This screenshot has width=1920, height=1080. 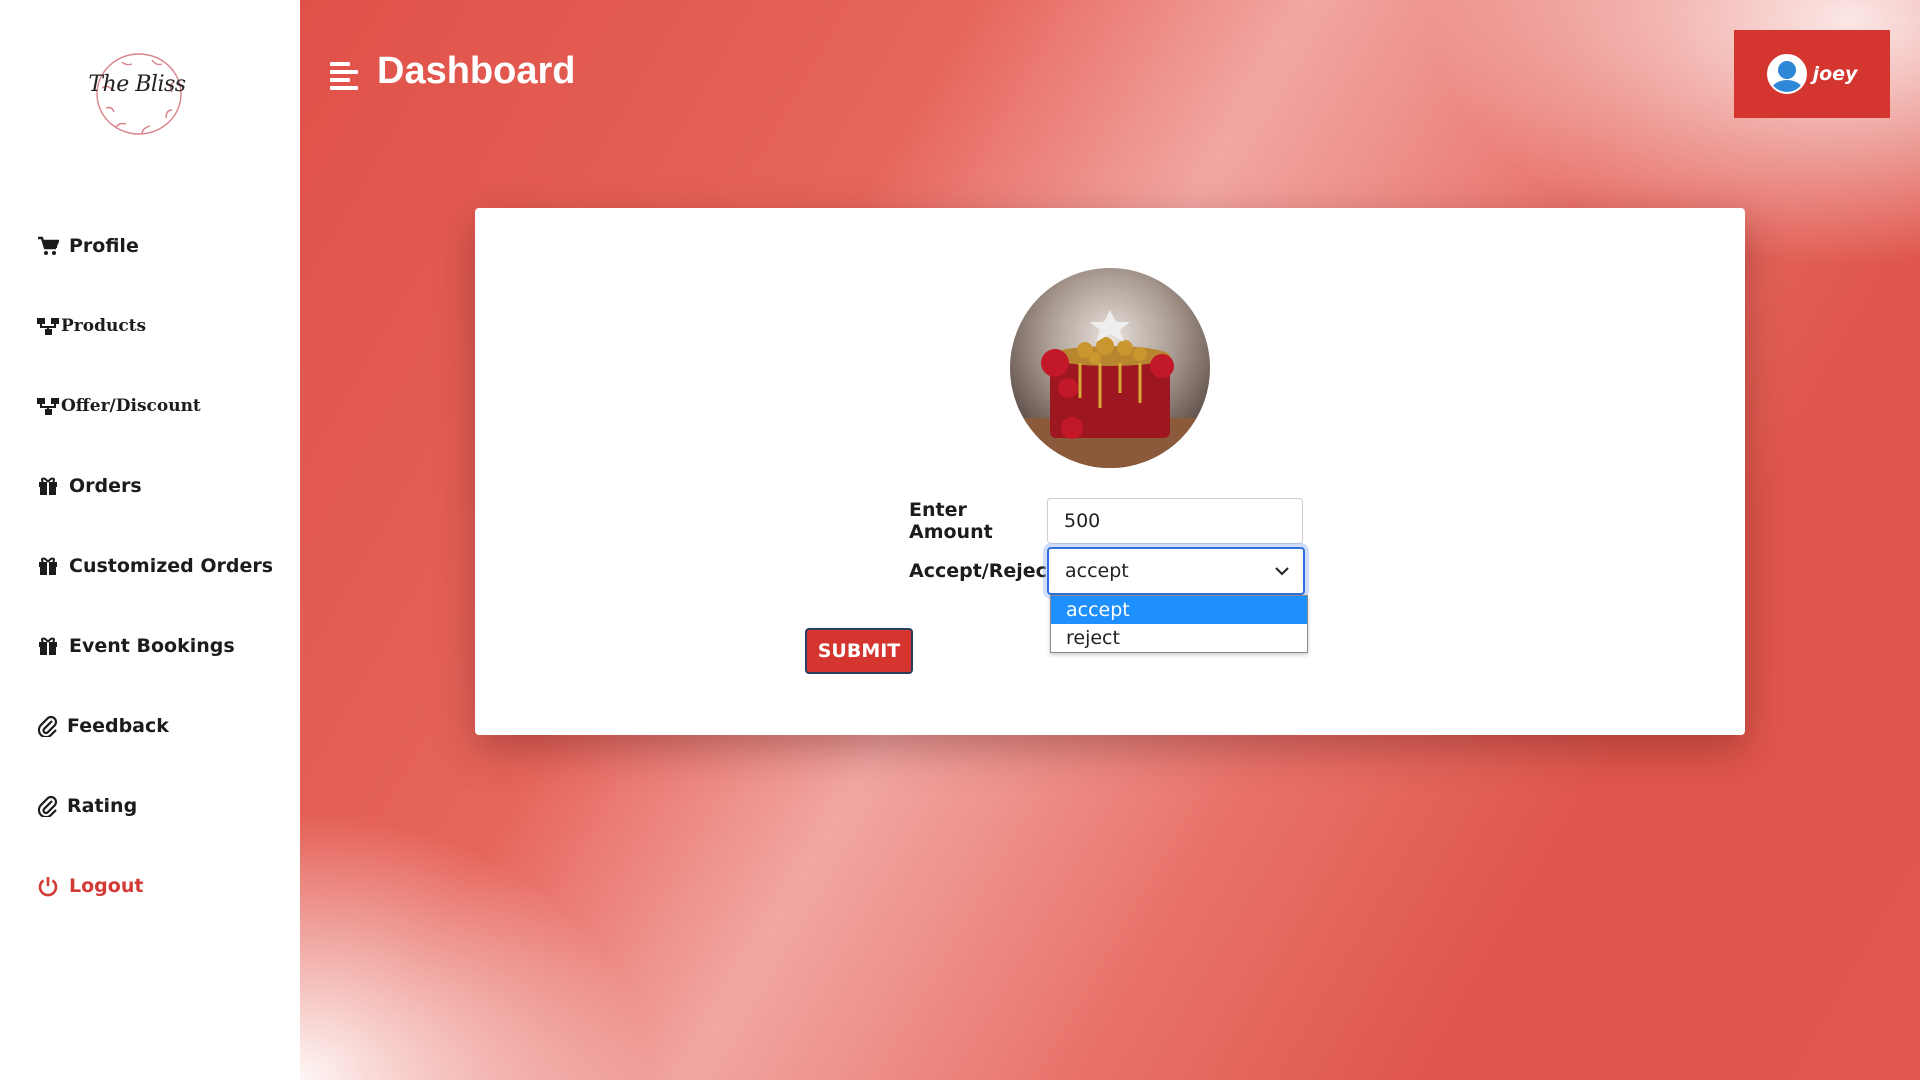 I want to click on sidebar-item-customized-orders: Customized Orders, so click(x=155, y=566).